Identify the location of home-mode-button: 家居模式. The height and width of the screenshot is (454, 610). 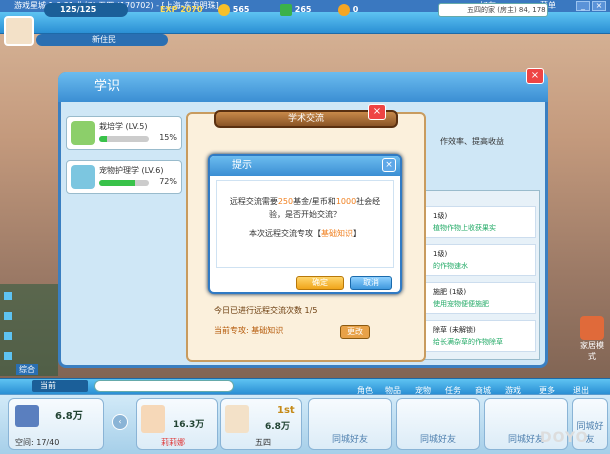
(592, 338).